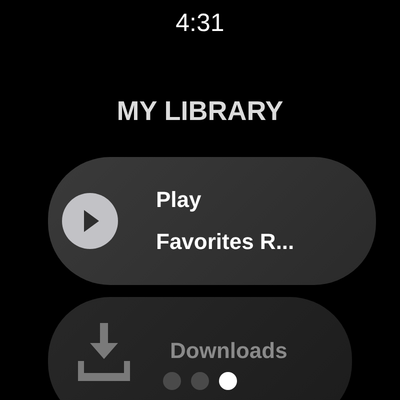 The image size is (400, 400). Describe the element at coordinates (229, 351) in the screenshot. I see `item-label: Downloads` at that location.